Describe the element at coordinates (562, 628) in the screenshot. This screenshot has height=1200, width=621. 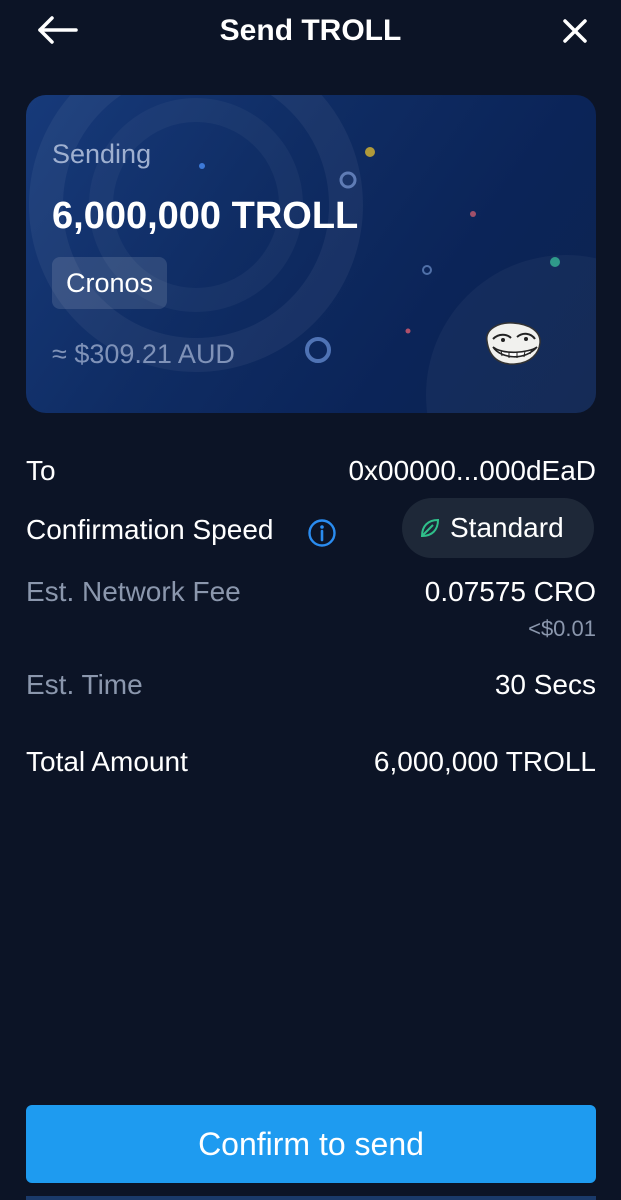
I see `network-fee-fiat: <$0.01` at that location.